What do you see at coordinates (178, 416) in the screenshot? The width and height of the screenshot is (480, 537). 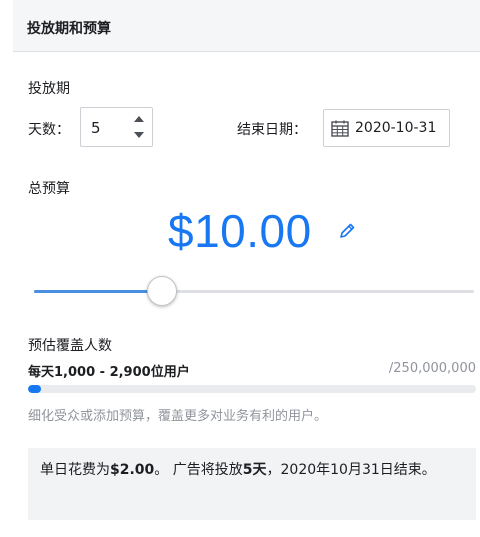 I see `reach-hint: 细化受众或添加预算，覆盖更多对业务有利的用户。` at bounding box center [178, 416].